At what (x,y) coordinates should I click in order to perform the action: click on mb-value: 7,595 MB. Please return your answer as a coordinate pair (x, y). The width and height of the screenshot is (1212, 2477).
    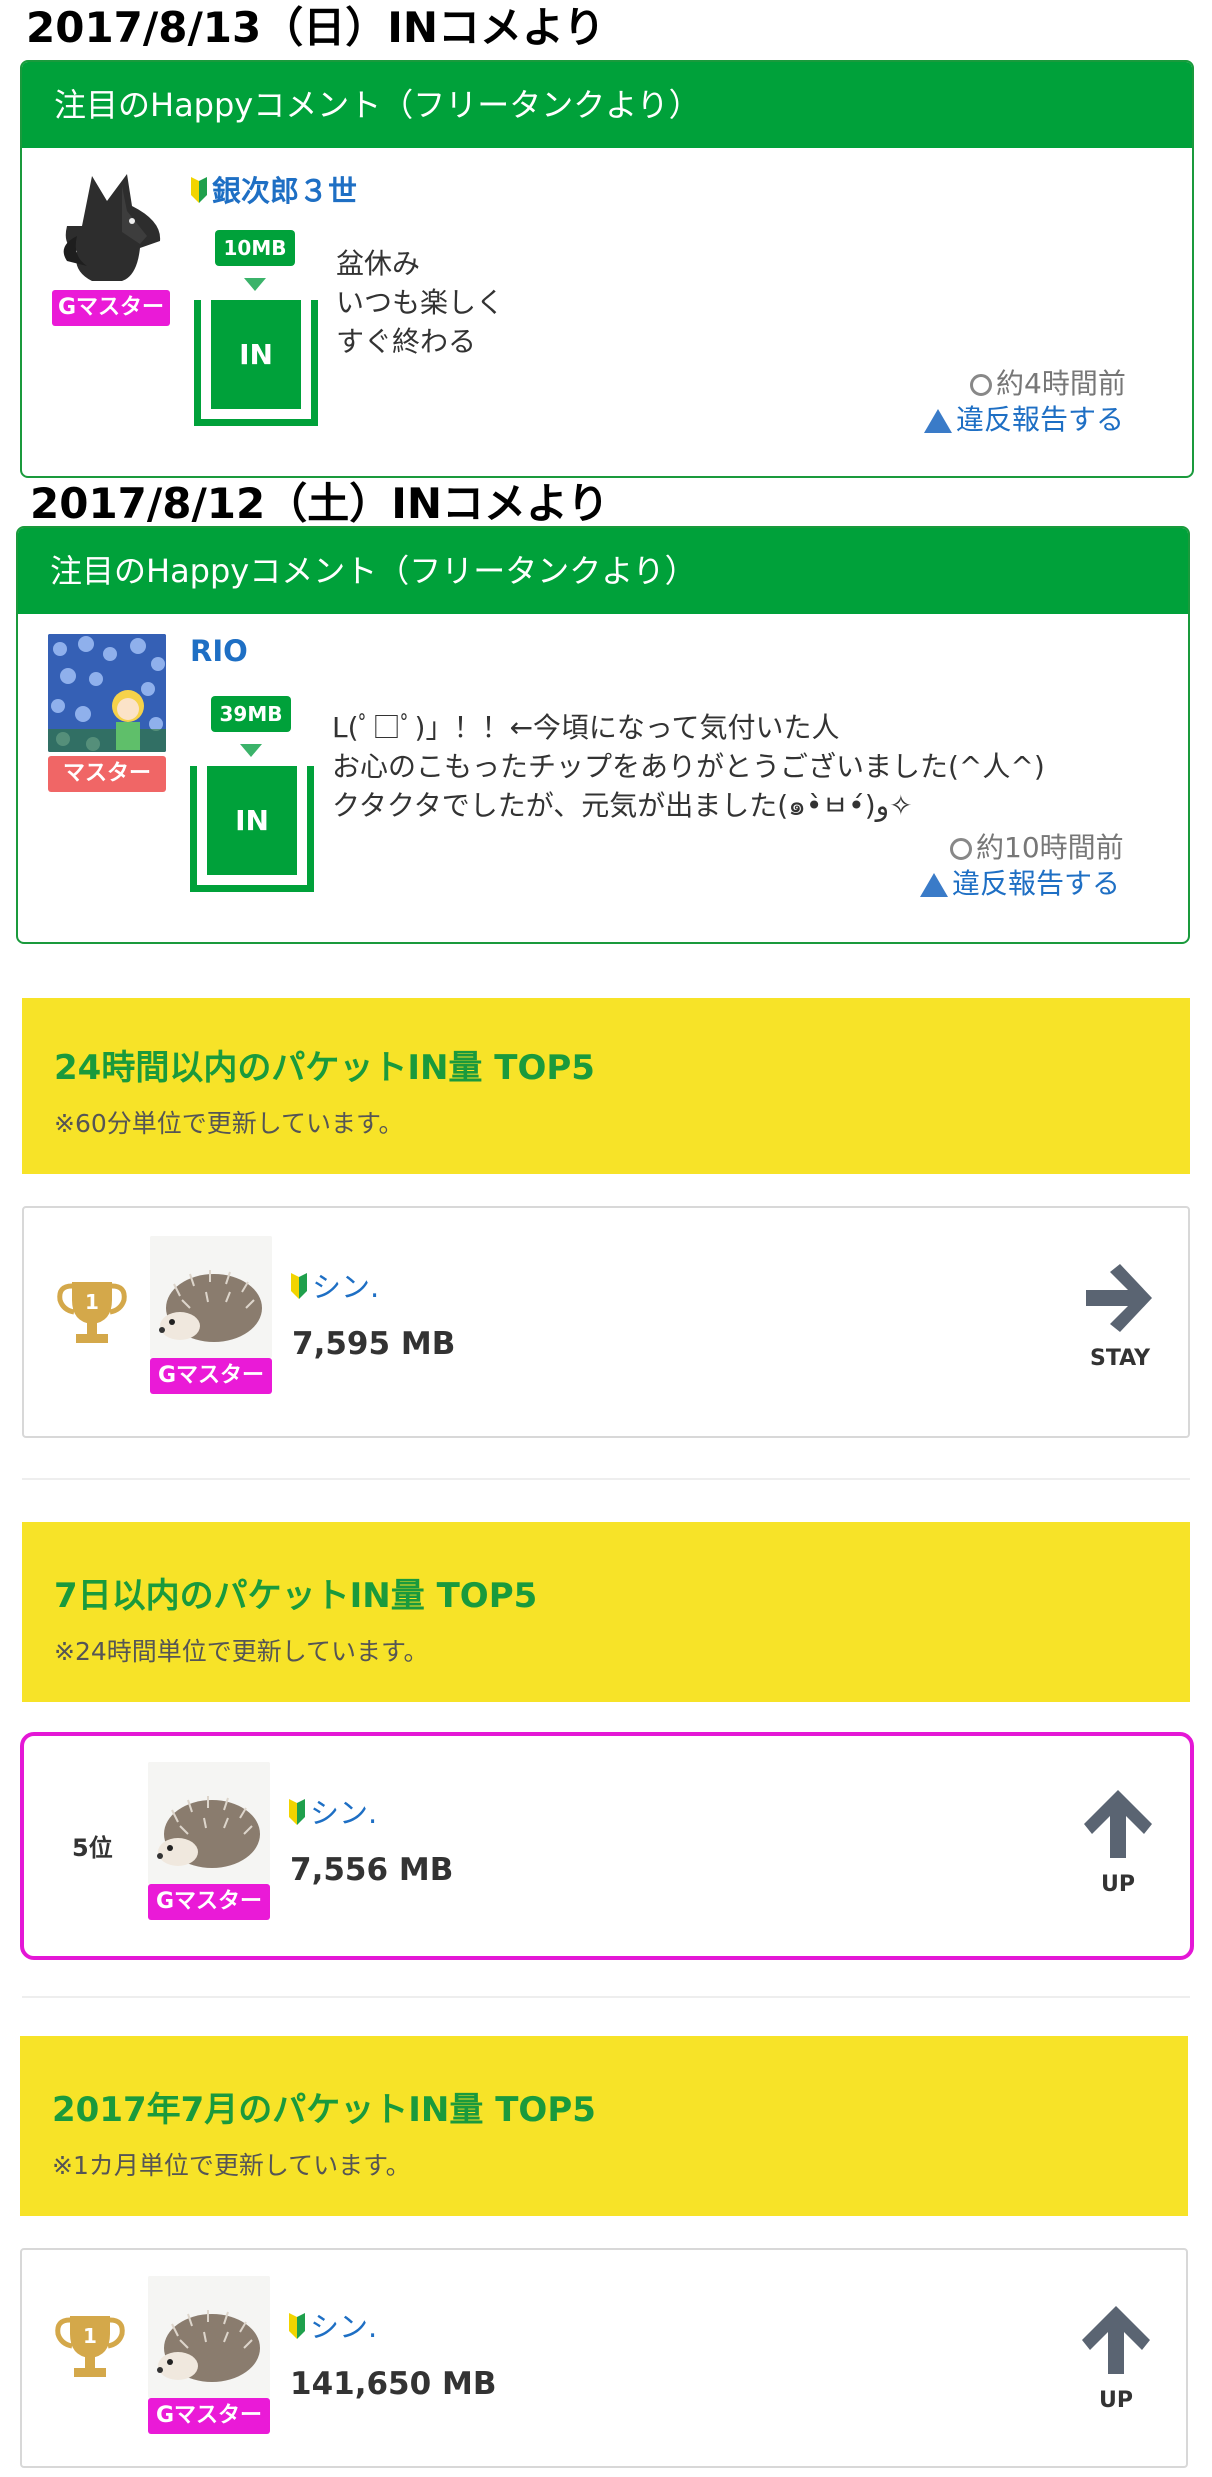
    Looking at the image, I should click on (374, 1344).